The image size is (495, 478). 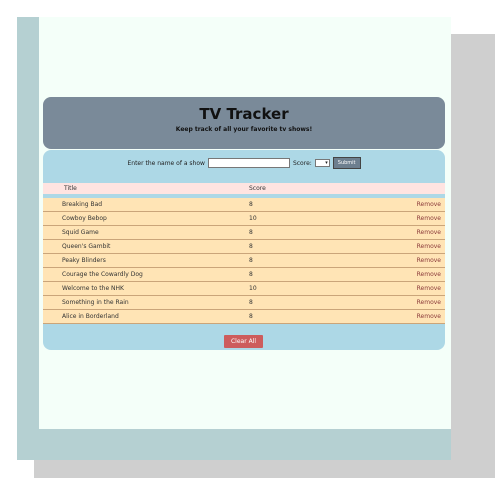 I want to click on show-name-label: Enter the name of a show, so click(x=166, y=163).